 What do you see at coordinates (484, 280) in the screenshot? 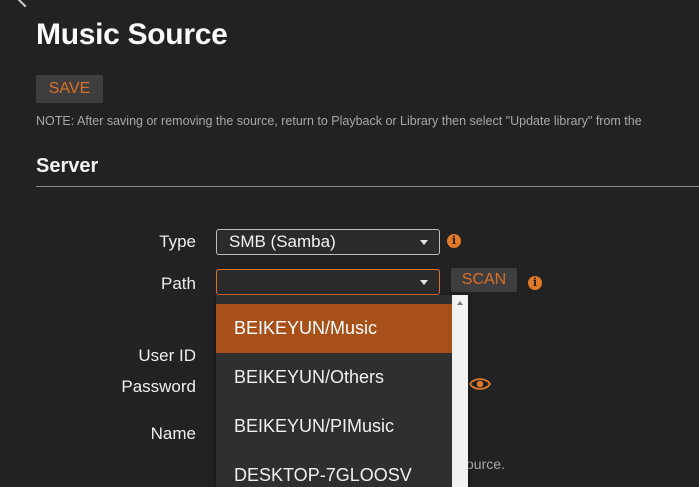
I see `scan-button: SCAN` at bounding box center [484, 280].